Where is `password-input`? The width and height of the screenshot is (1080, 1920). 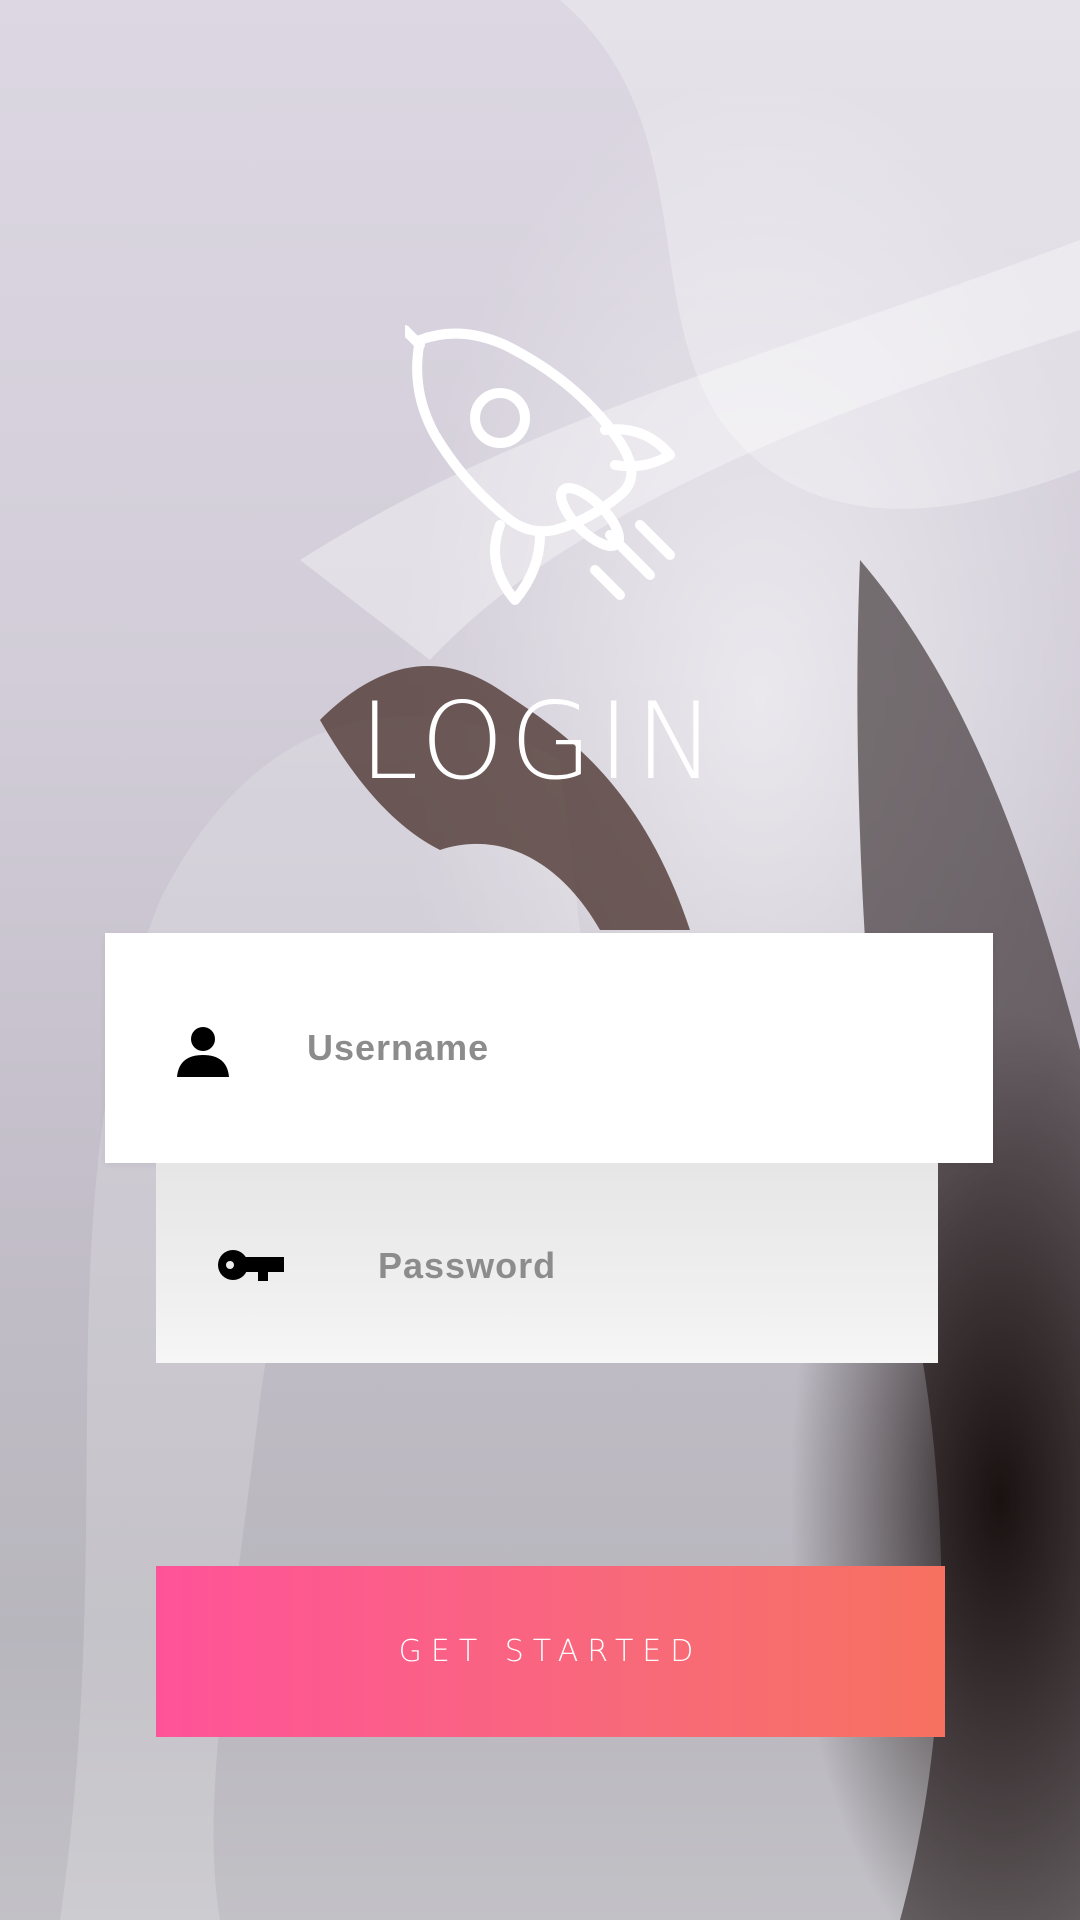
password-input is located at coordinates (638, 1266).